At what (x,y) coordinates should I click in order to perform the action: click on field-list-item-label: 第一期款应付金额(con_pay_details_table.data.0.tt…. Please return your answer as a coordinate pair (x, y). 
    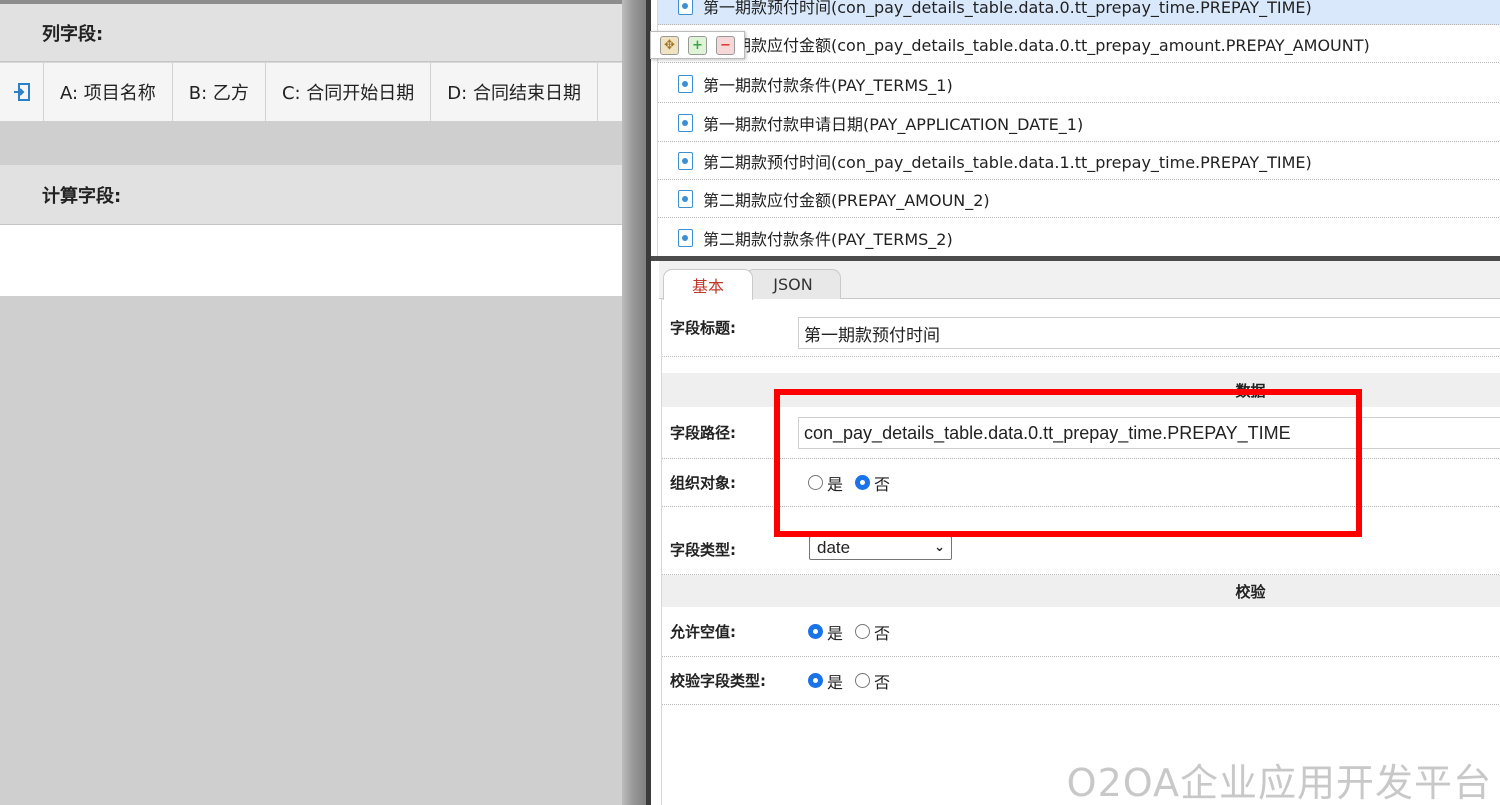
    Looking at the image, I should click on (1036, 45).